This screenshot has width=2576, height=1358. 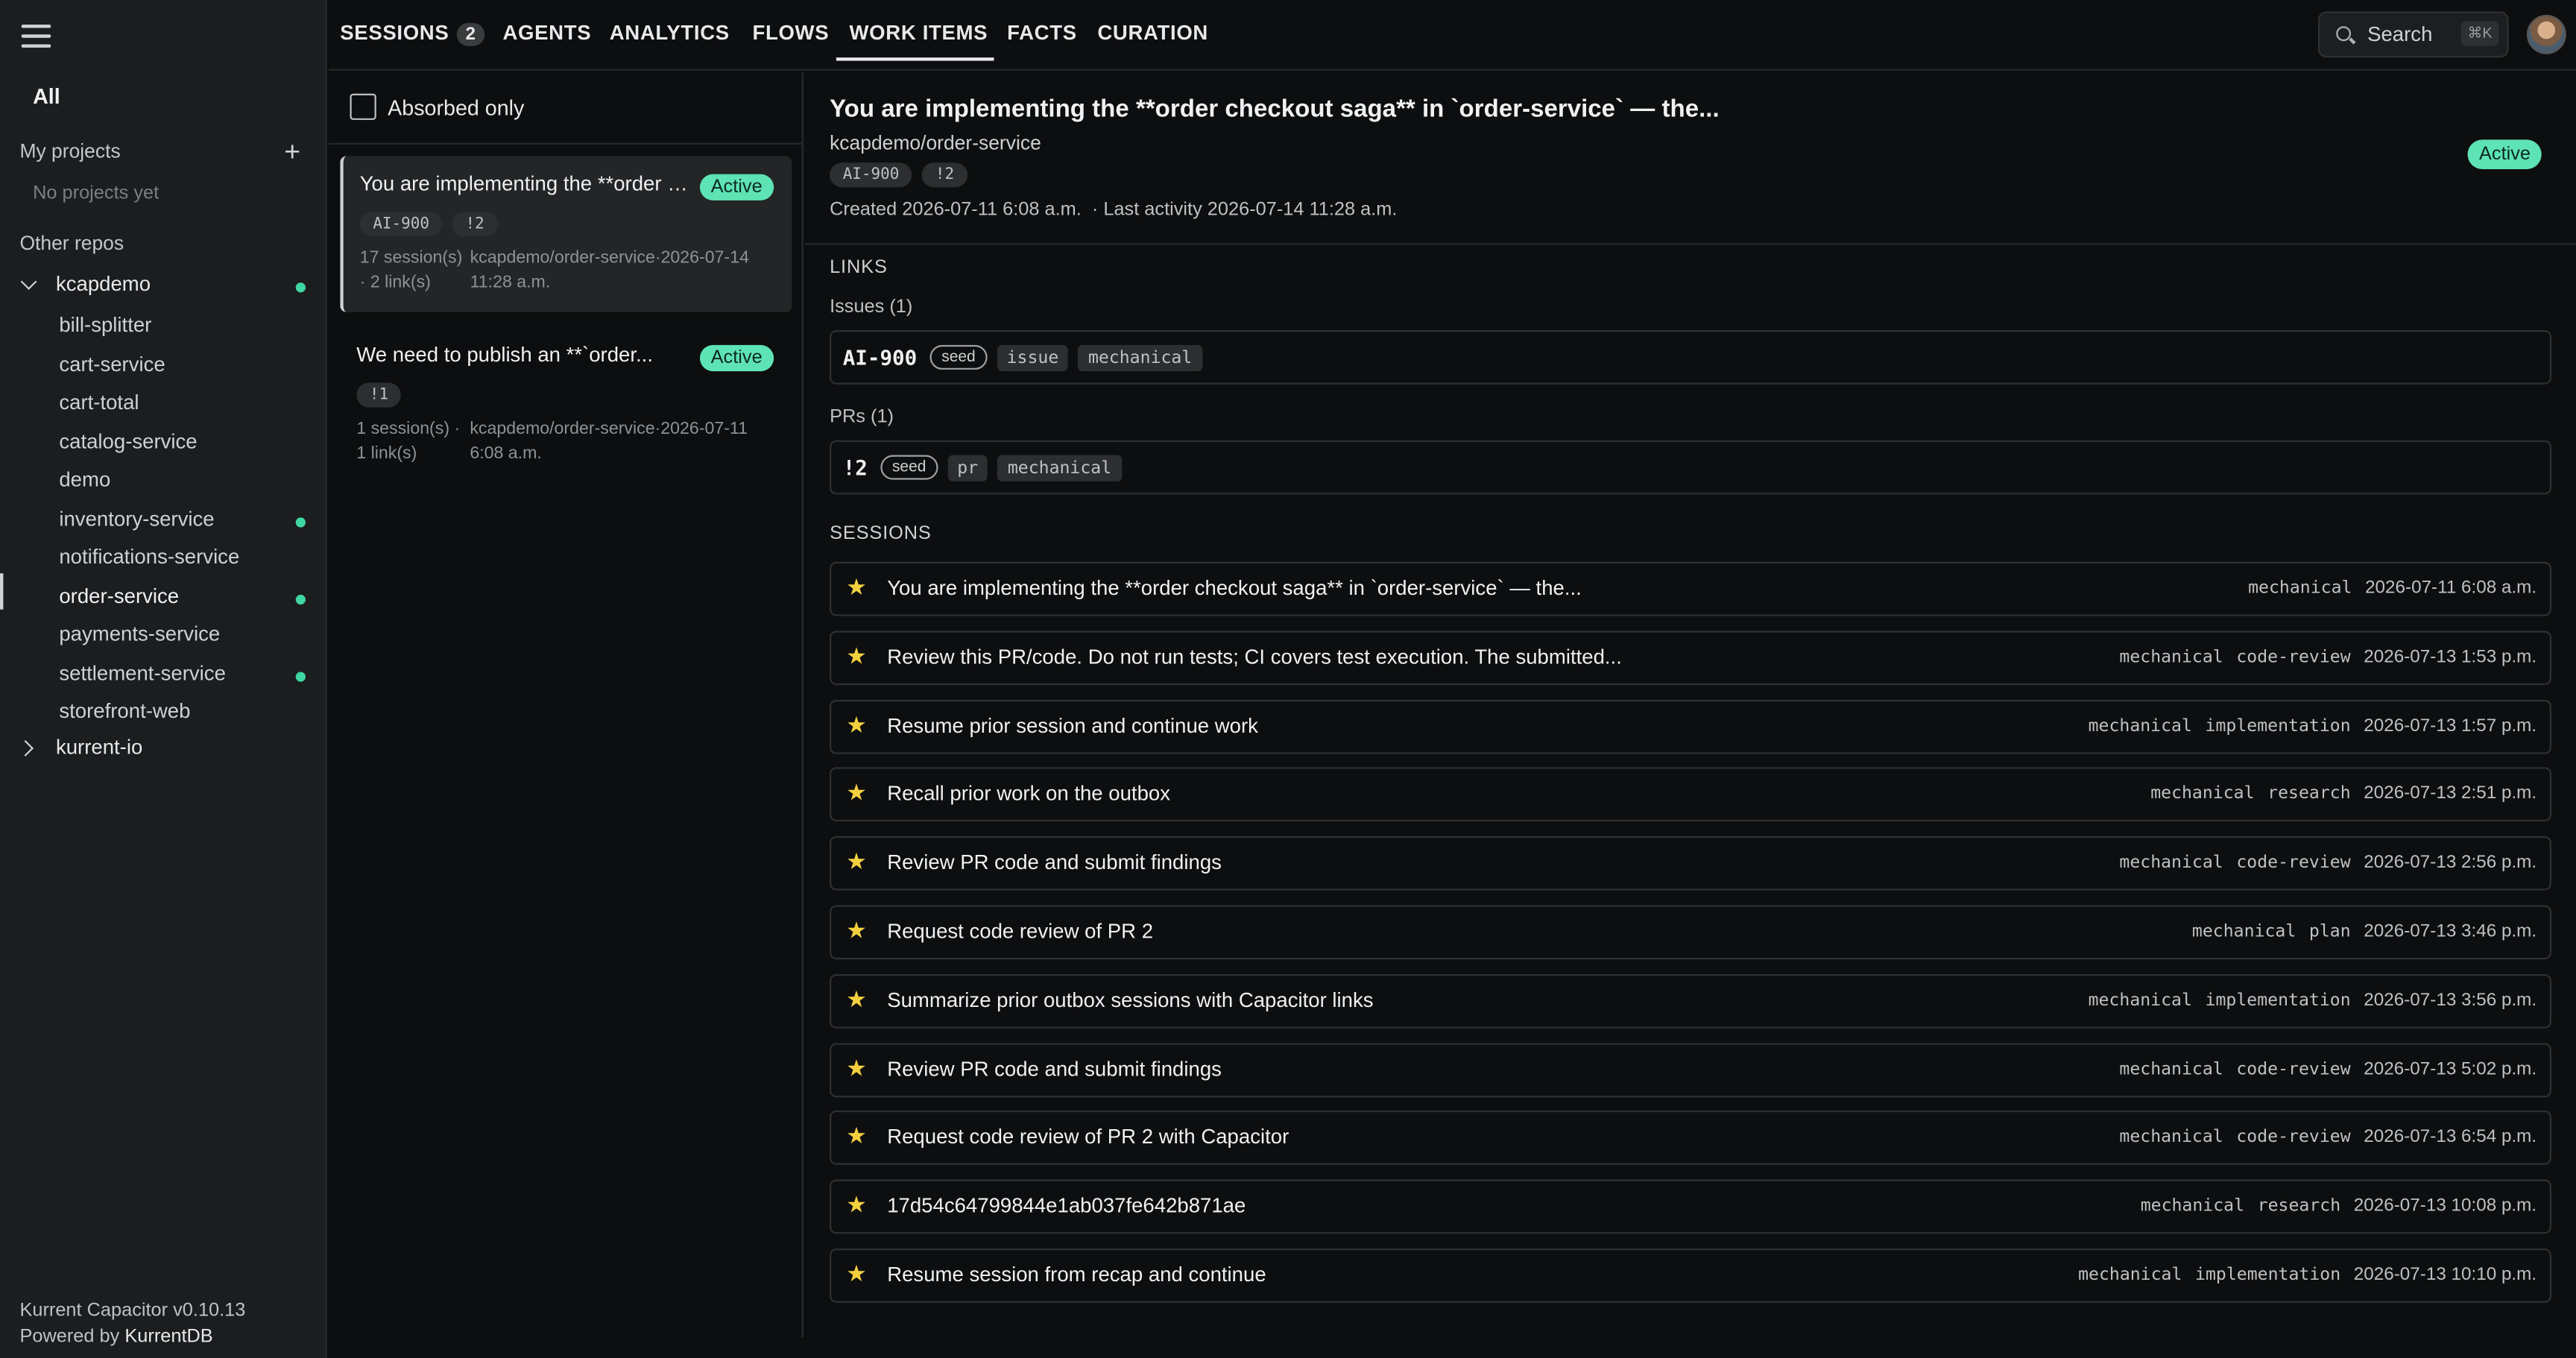 I want to click on session-tag: implementation, so click(x=2278, y=1000).